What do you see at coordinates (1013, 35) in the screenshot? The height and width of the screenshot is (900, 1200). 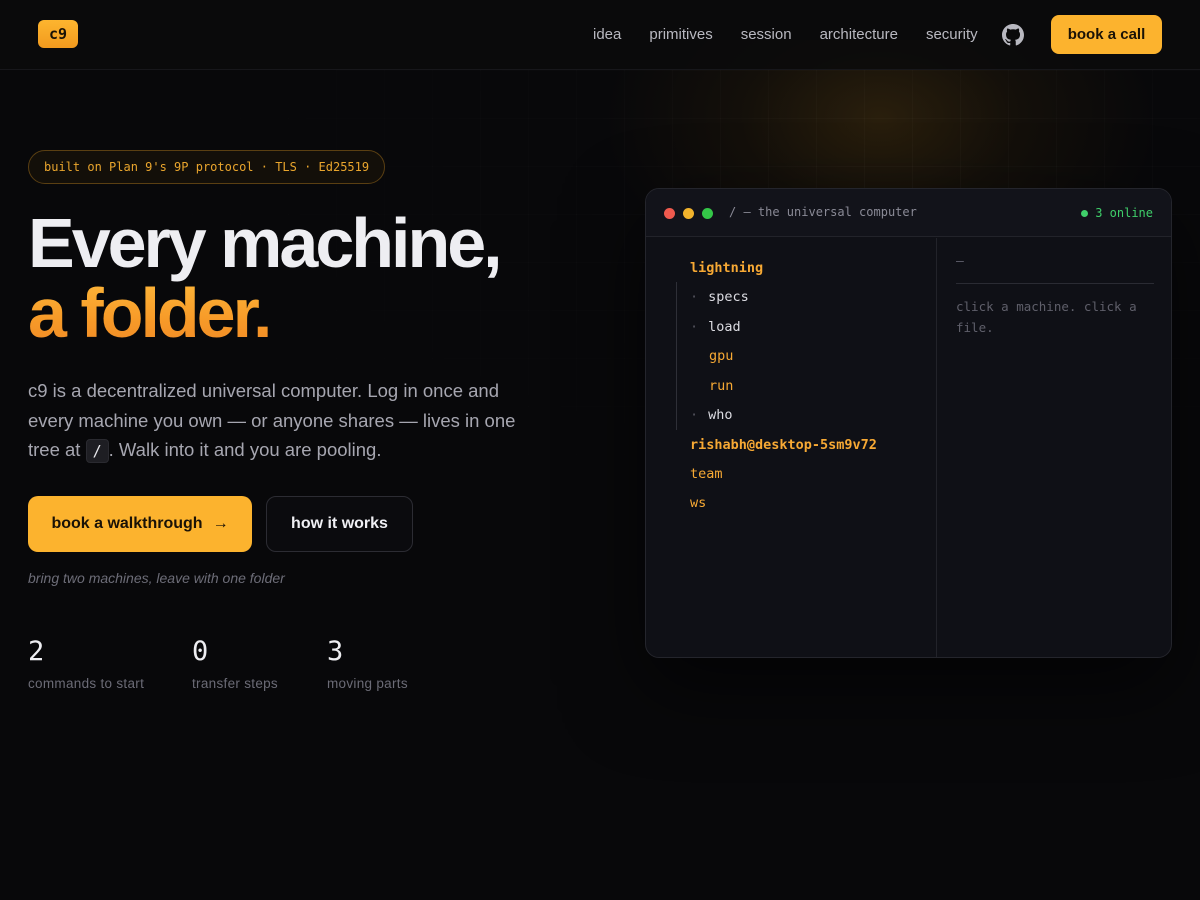 I see `github-icon` at bounding box center [1013, 35].